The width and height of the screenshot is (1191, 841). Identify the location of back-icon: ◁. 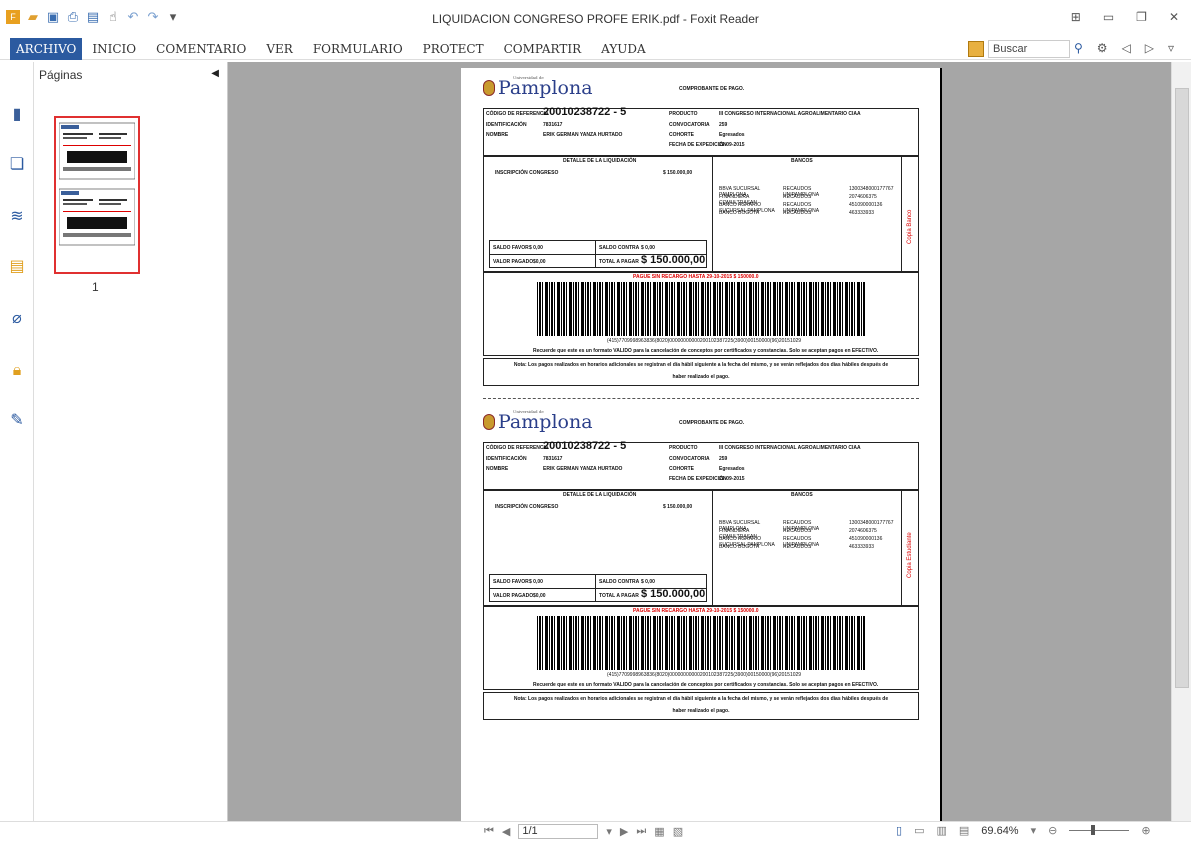
(1126, 48).